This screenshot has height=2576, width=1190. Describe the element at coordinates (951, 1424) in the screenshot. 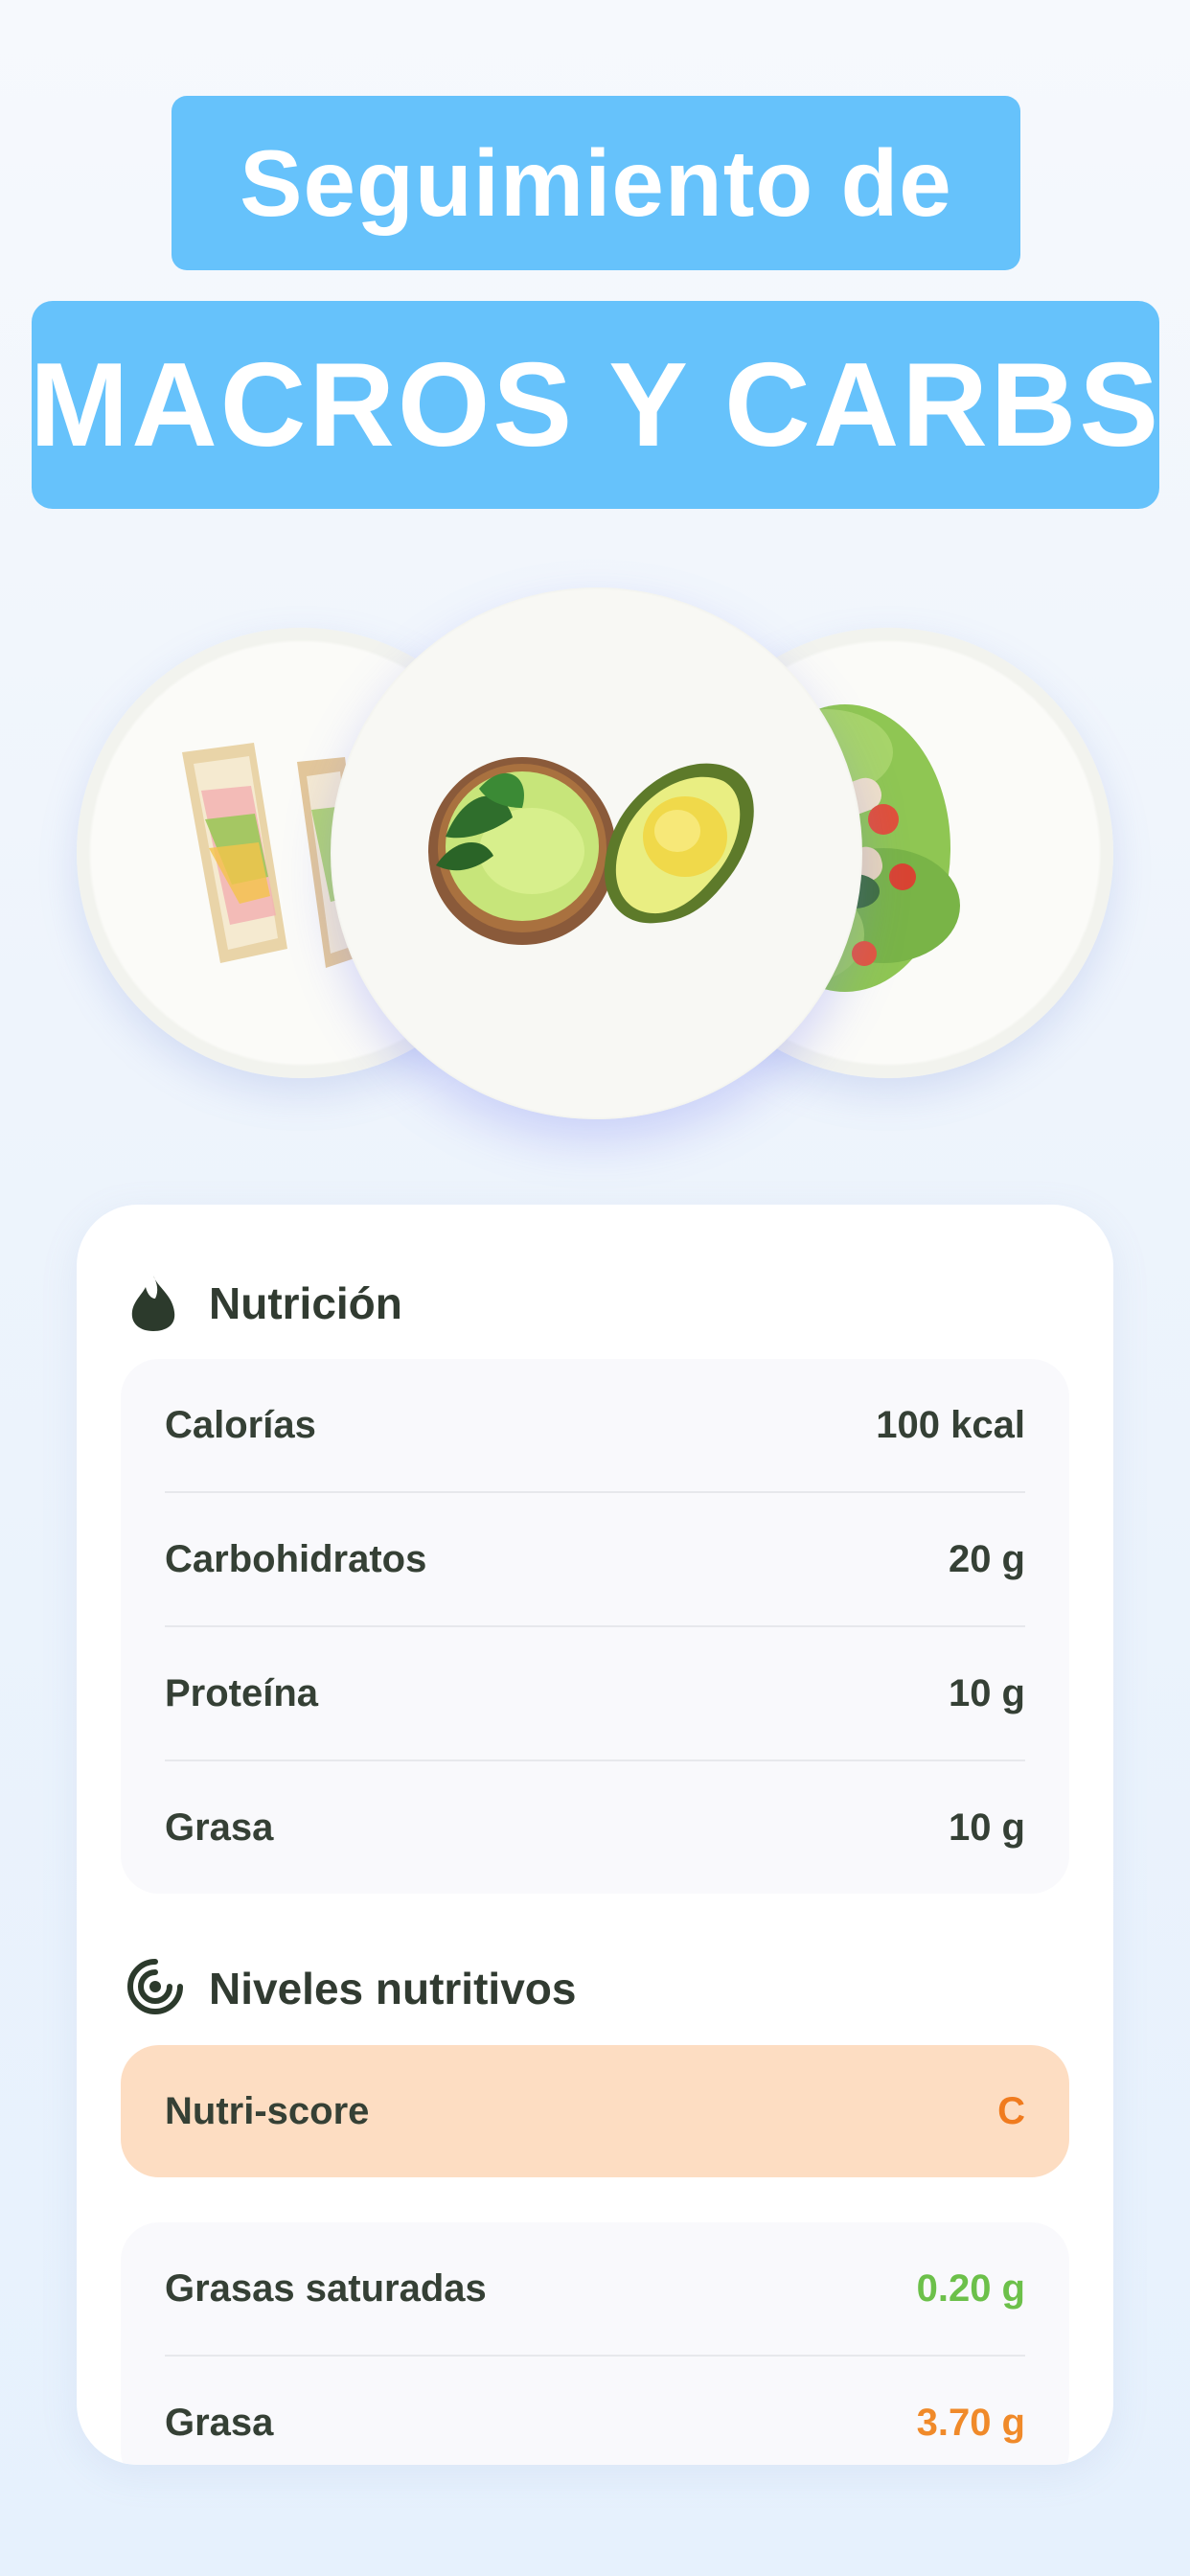

I see `row-value: 100 kcal` at that location.